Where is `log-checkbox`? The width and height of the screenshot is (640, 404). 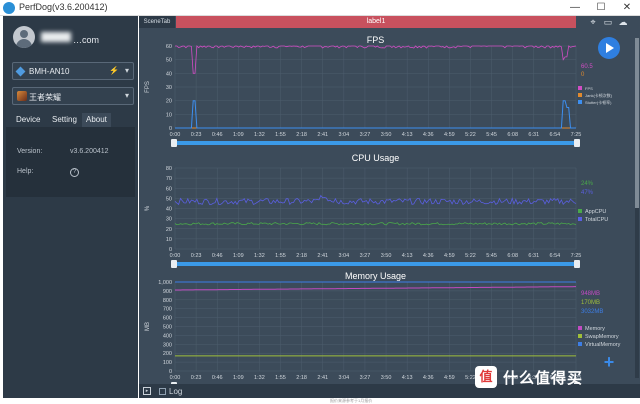 log-checkbox is located at coordinates (162, 391).